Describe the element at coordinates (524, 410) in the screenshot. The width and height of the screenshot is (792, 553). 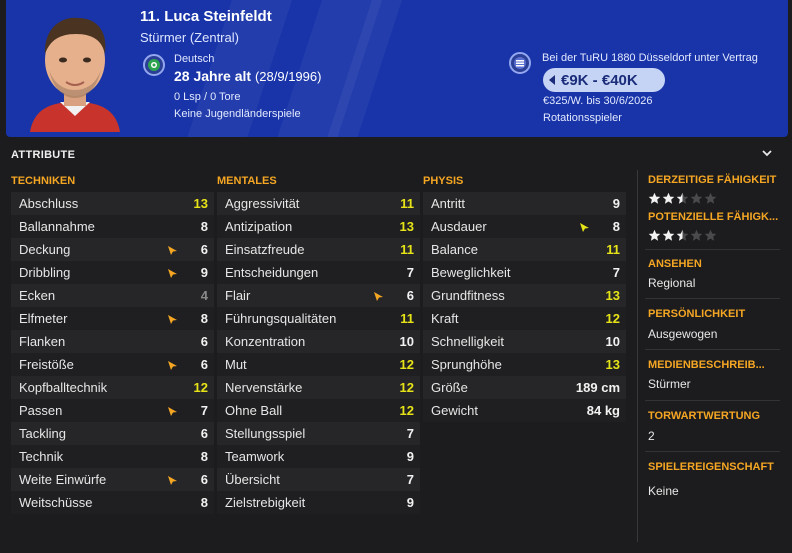
I see `physical-info-row-gewicht: Gewicht 84 kg` at that location.